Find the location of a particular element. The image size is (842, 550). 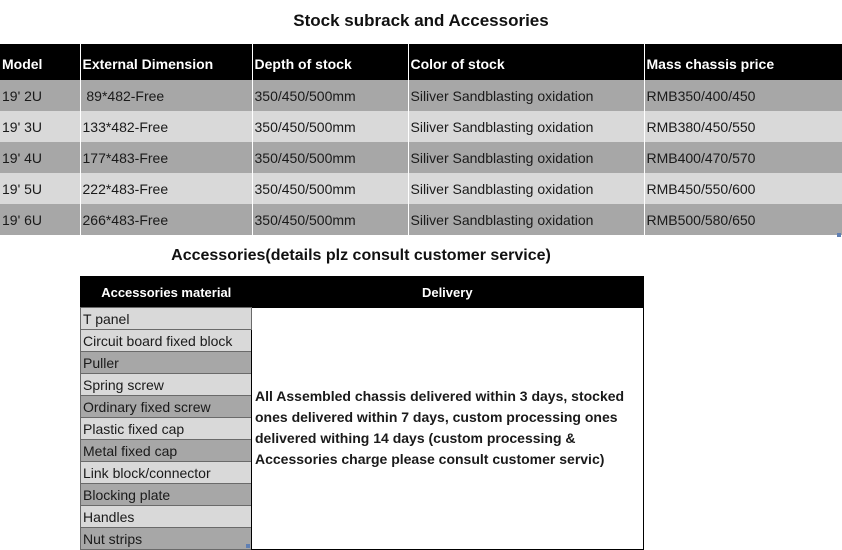

header-delivery: Delivery is located at coordinates (447, 292).